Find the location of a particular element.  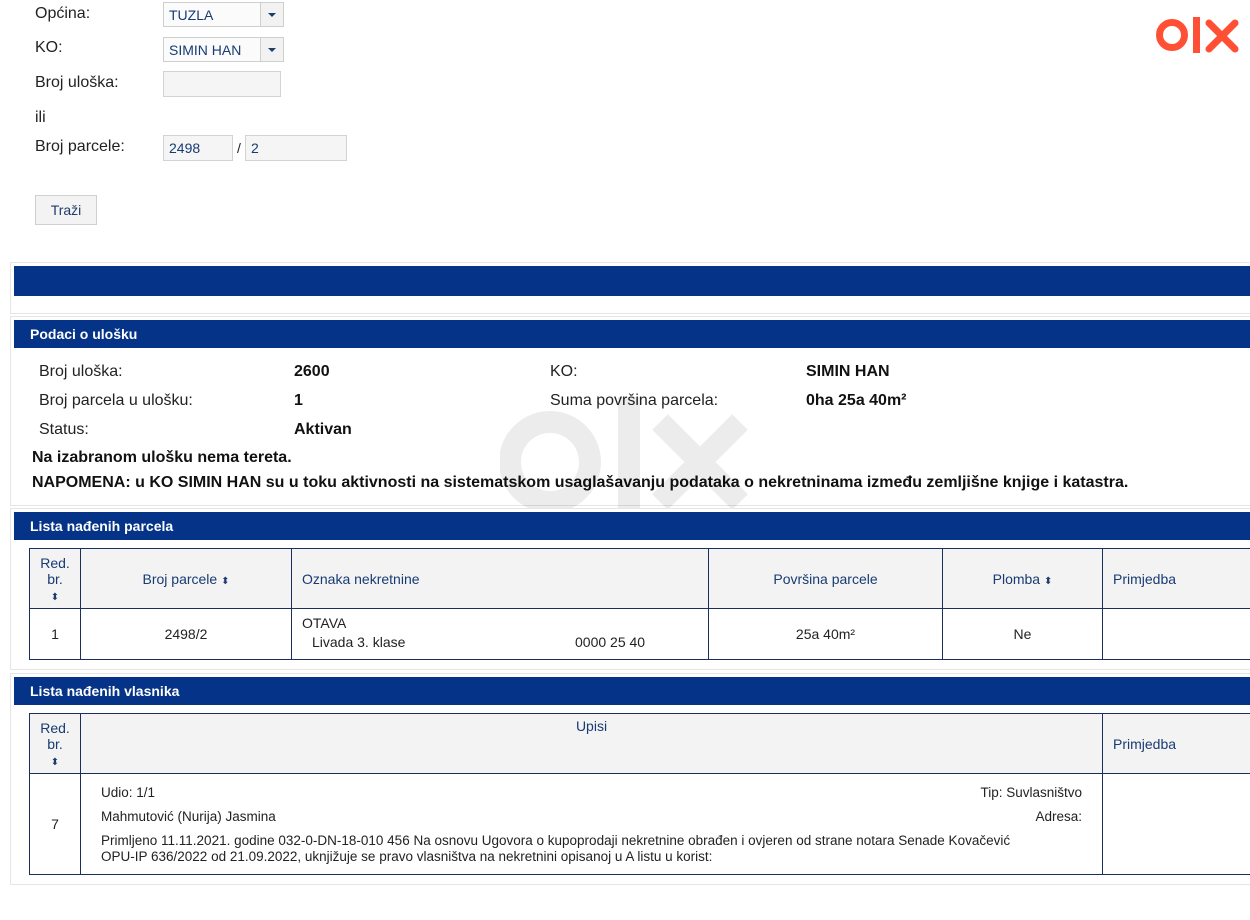

search-button: Traži is located at coordinates (66, 210).